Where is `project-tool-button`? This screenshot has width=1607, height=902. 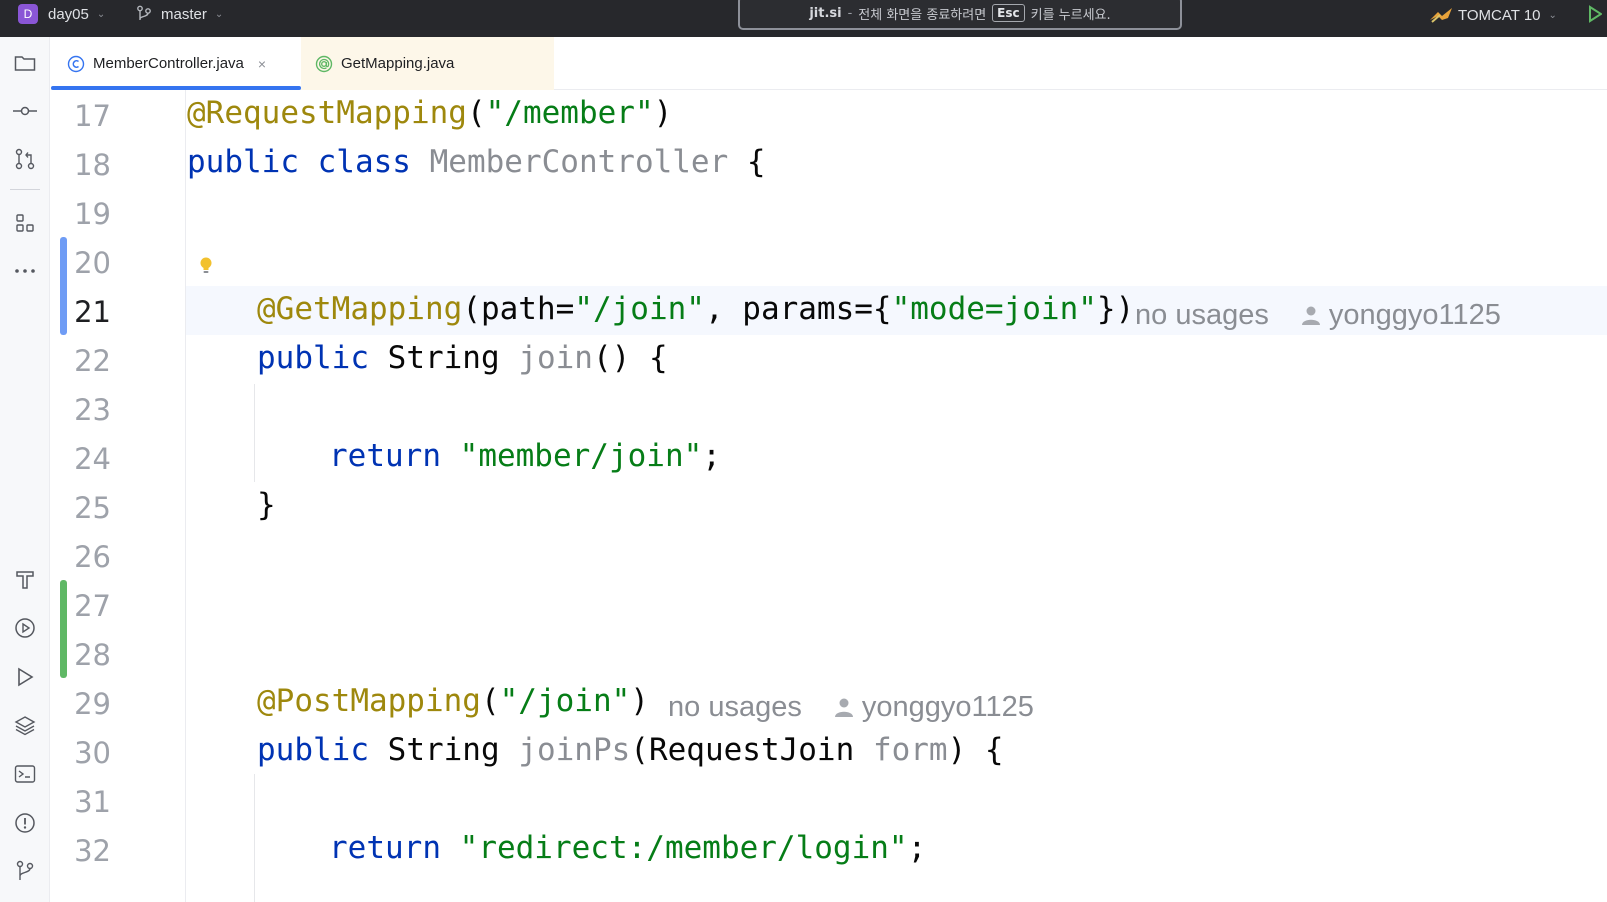 project-tool-button is located at coordinates (25, 63).